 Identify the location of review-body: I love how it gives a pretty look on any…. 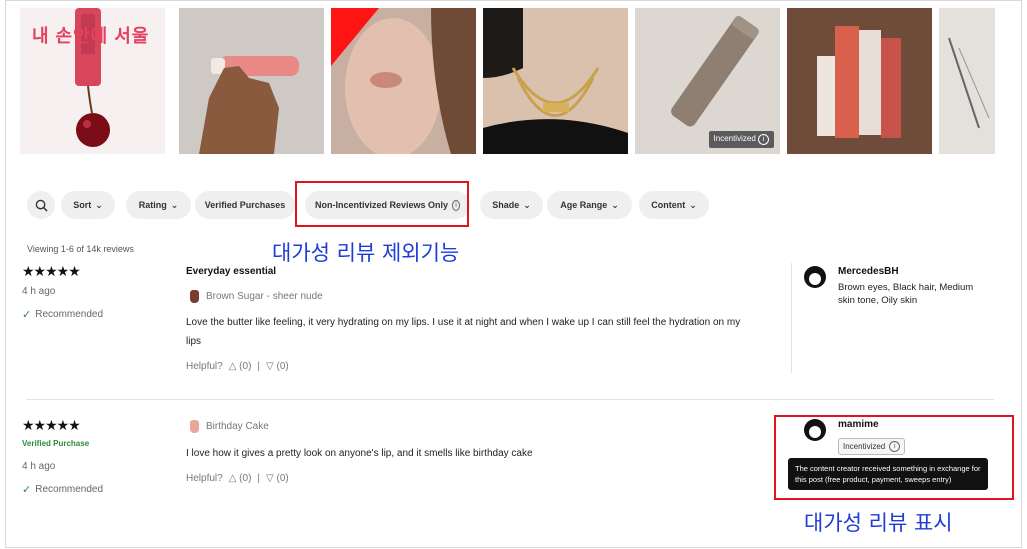
(359, 453).